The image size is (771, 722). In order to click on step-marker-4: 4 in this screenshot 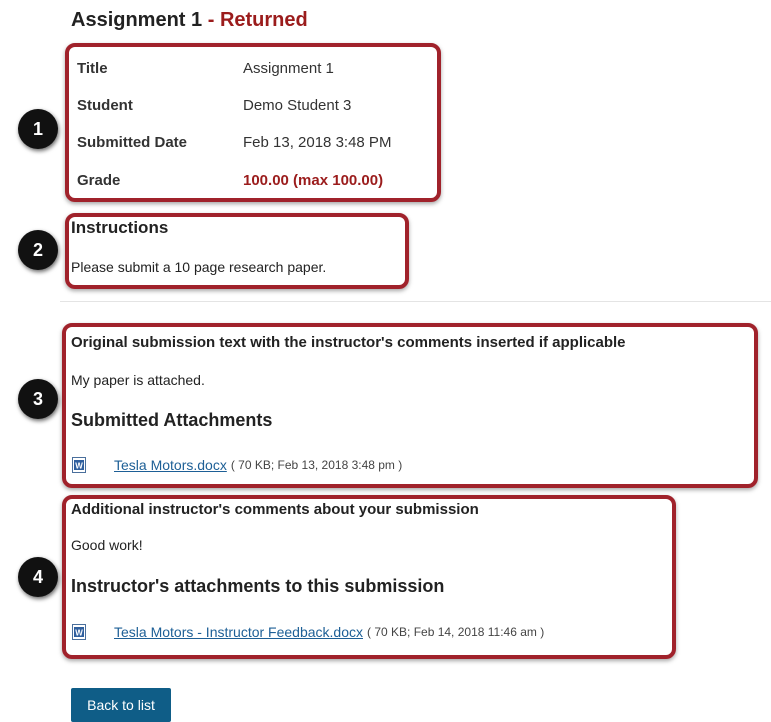, I will do `click(38, 577)`.